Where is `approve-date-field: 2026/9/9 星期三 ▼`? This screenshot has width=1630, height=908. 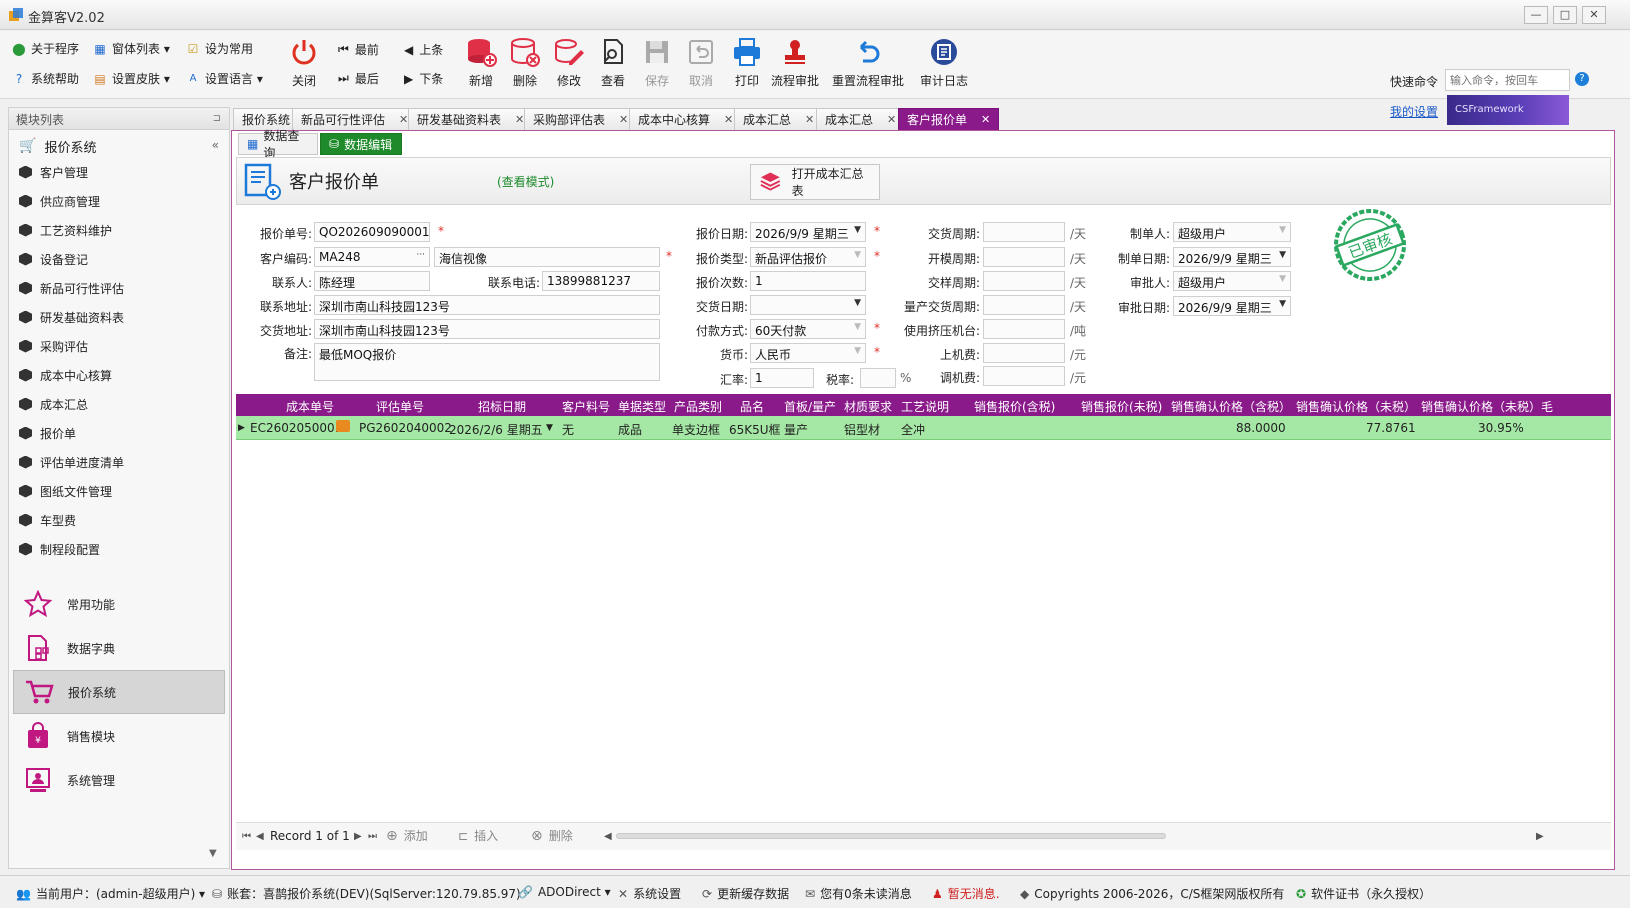
approve-date-field: 2026/9/9 星期三 ▼ is located at coordinates (1232, 306).